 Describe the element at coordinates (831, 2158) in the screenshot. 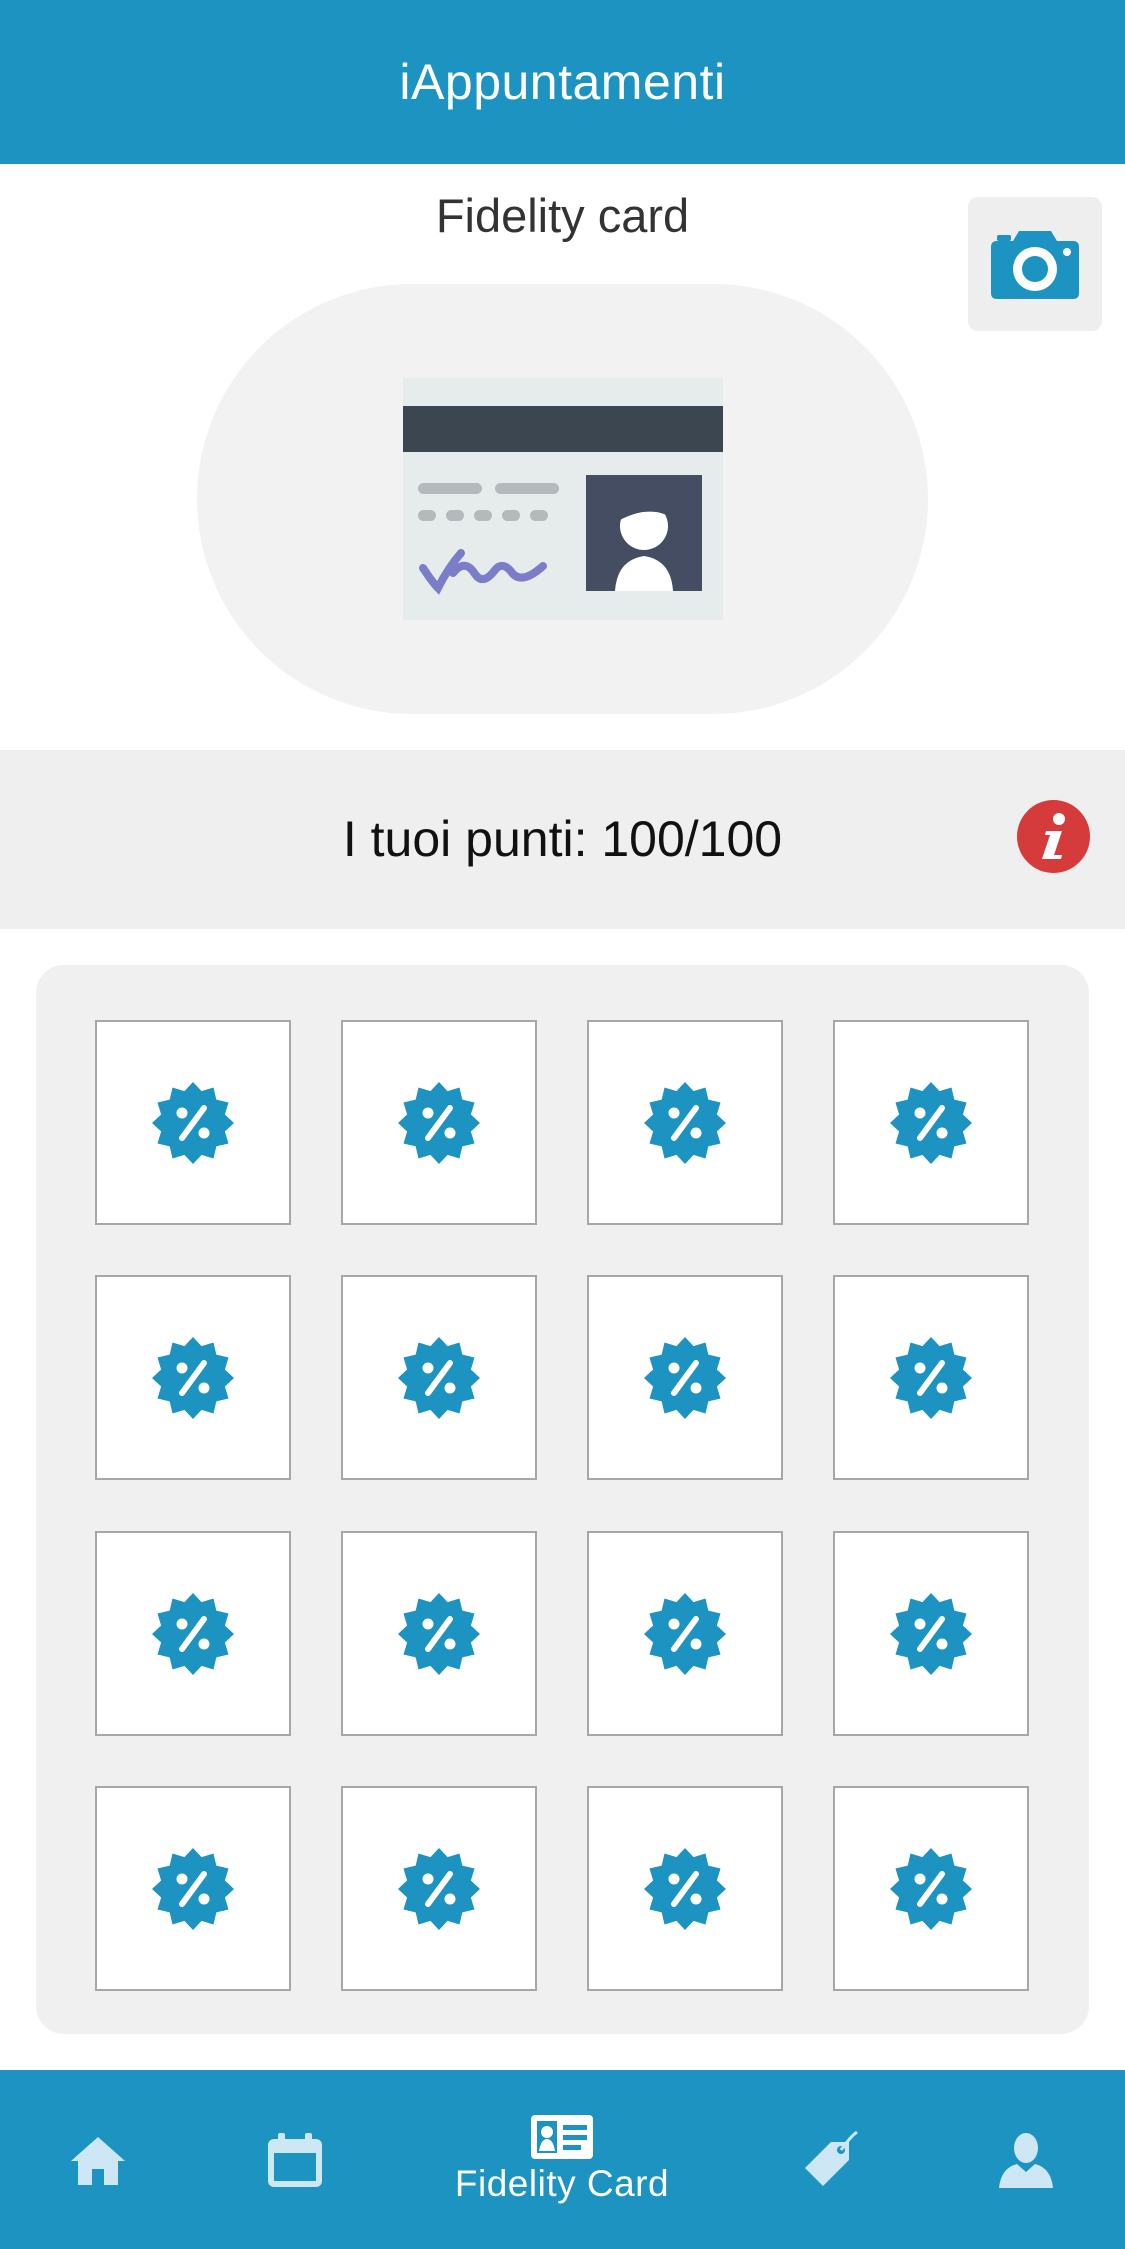

I see `tag-icon` at that location.